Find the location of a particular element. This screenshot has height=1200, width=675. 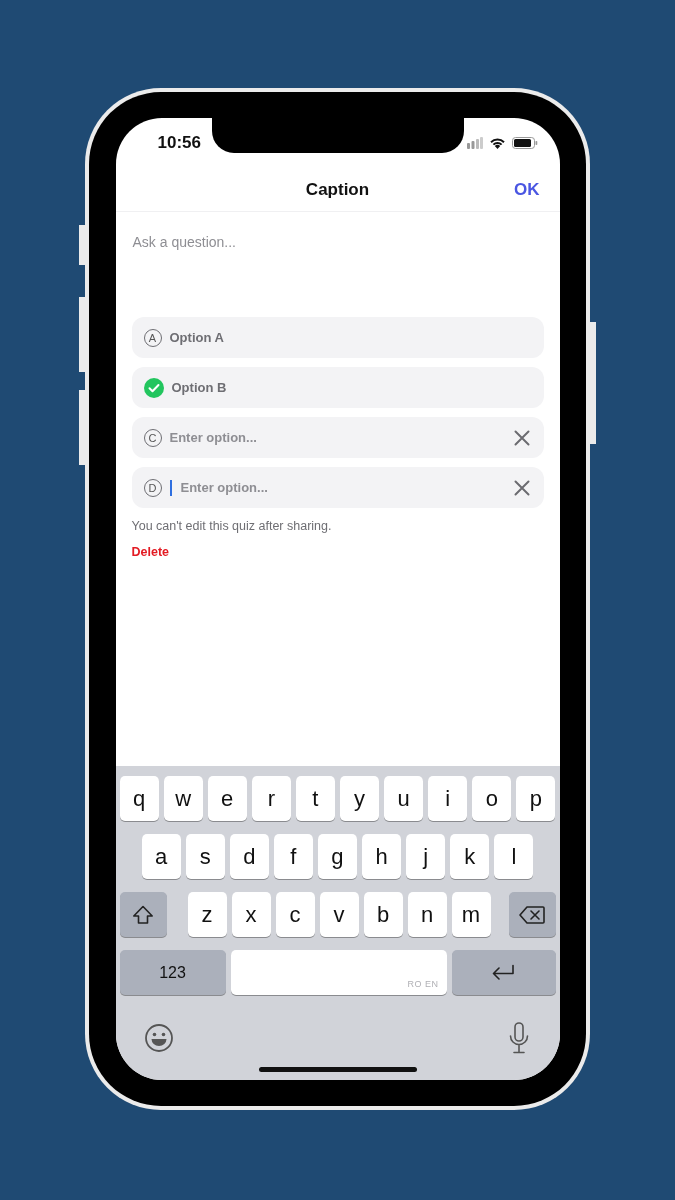

option-field: A Option A is located at coordinates (337, 337).